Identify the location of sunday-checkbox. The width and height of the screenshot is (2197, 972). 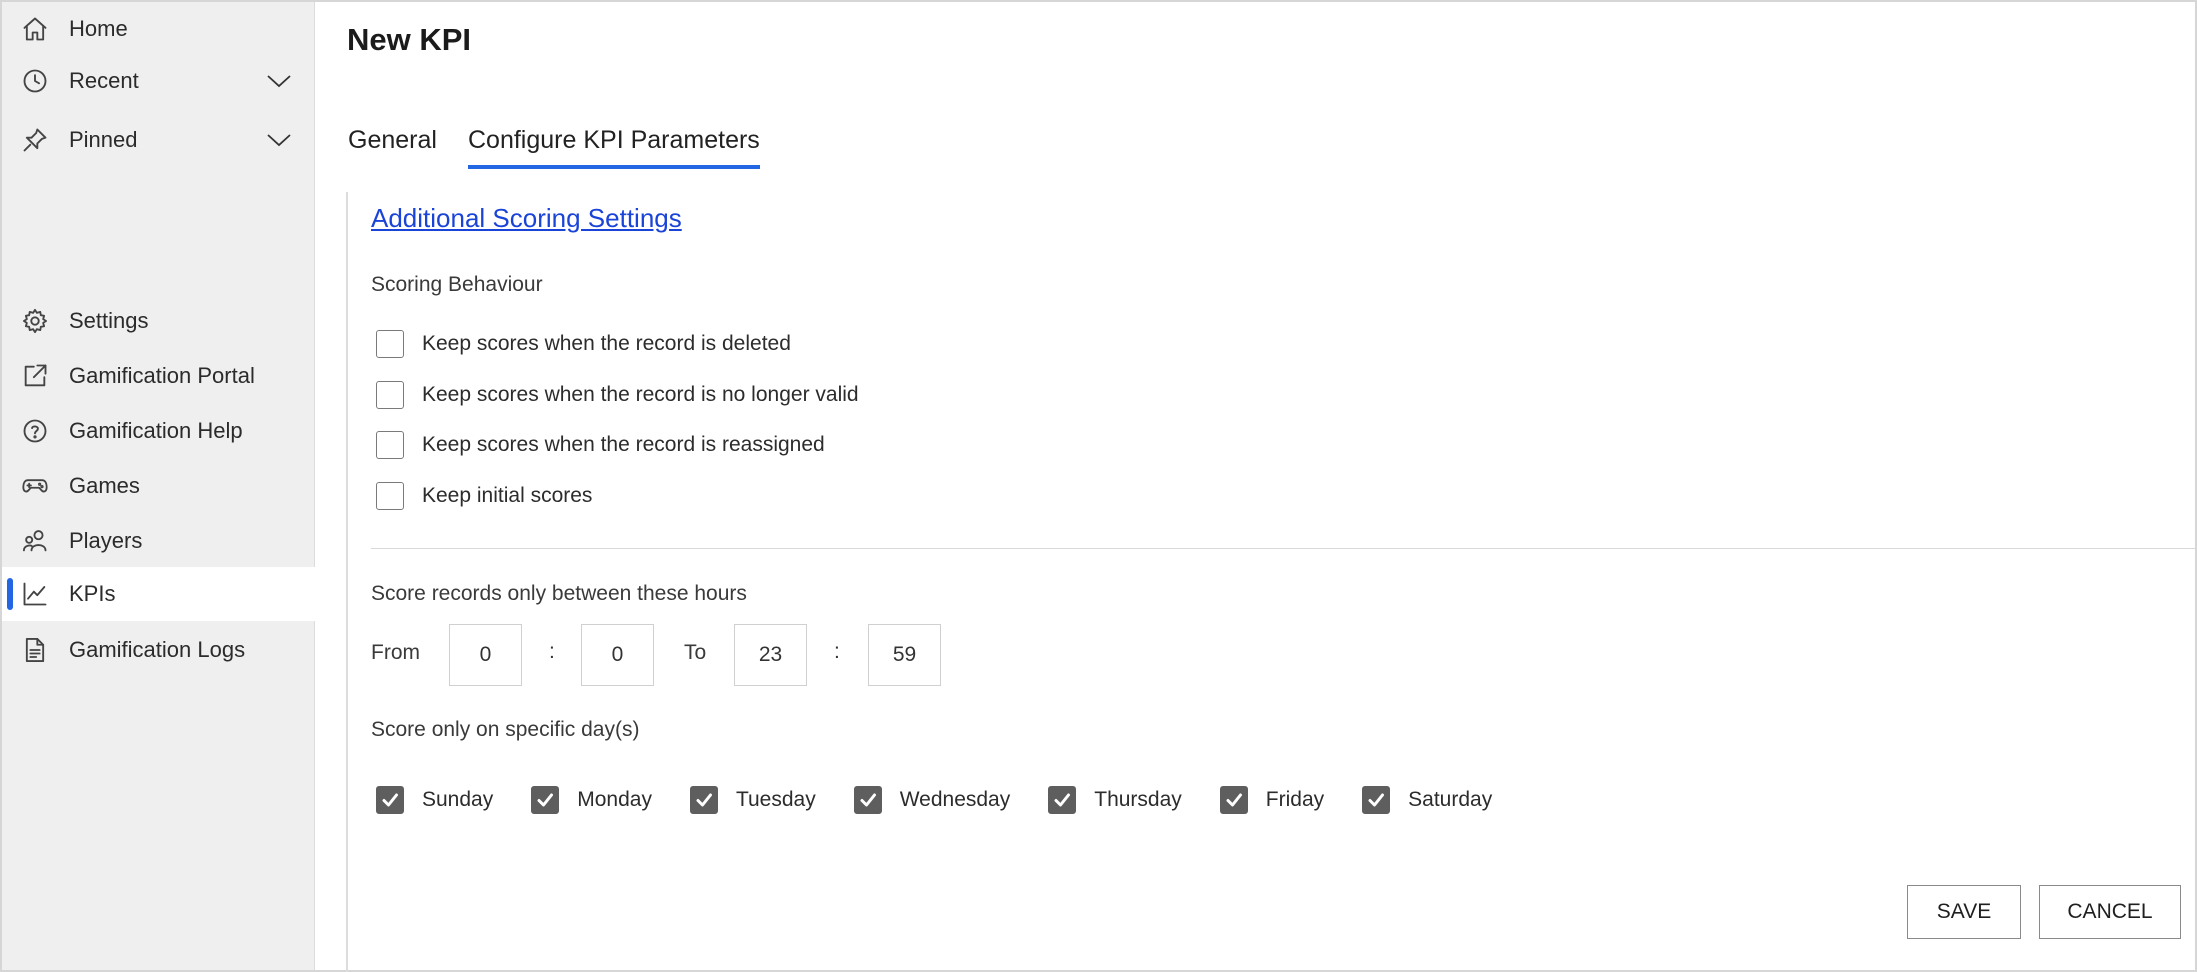
(390, 800).